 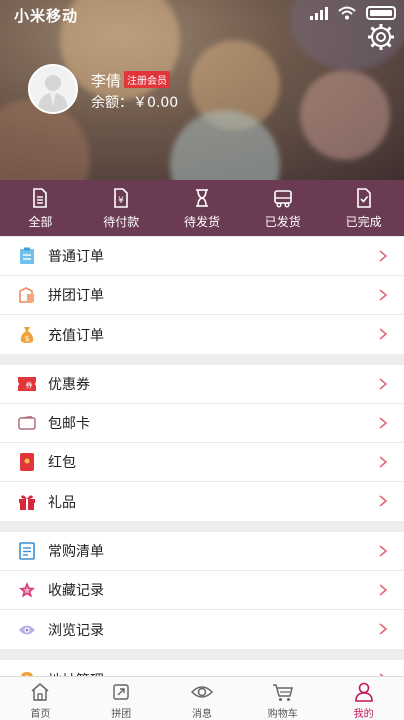 I want to click on signal-icon, so click(x=319, y=13).